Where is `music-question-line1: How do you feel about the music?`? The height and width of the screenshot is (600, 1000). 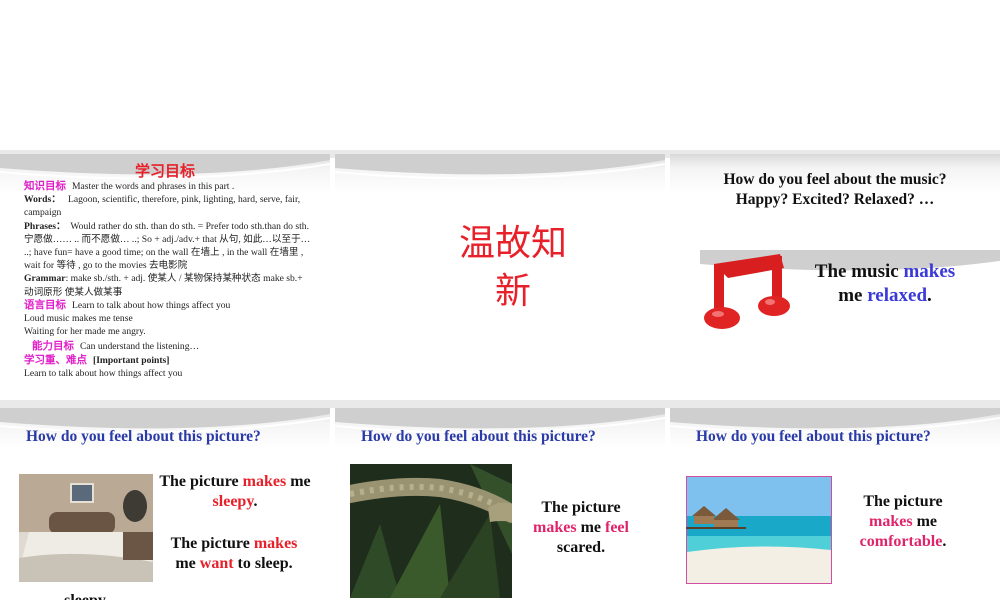
music-question-line1: How do you feel about the music? is located at coordinates (835, 179).